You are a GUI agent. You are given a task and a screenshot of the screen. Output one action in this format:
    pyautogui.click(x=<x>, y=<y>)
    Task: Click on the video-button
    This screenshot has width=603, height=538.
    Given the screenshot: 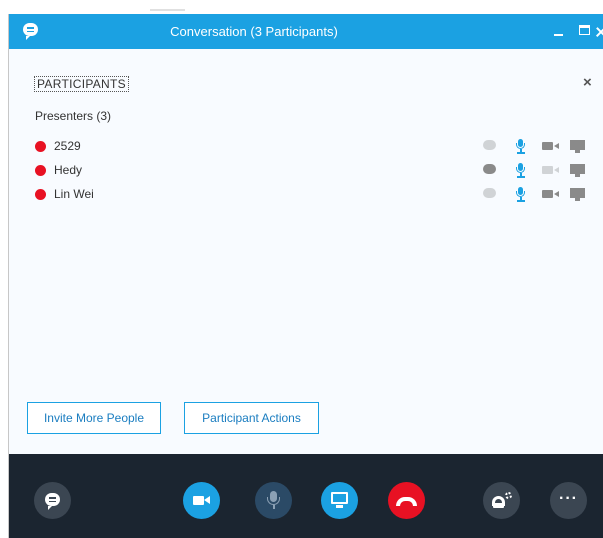 What is the action you would take?
    pyautogui.click(x=201, y=500)
    